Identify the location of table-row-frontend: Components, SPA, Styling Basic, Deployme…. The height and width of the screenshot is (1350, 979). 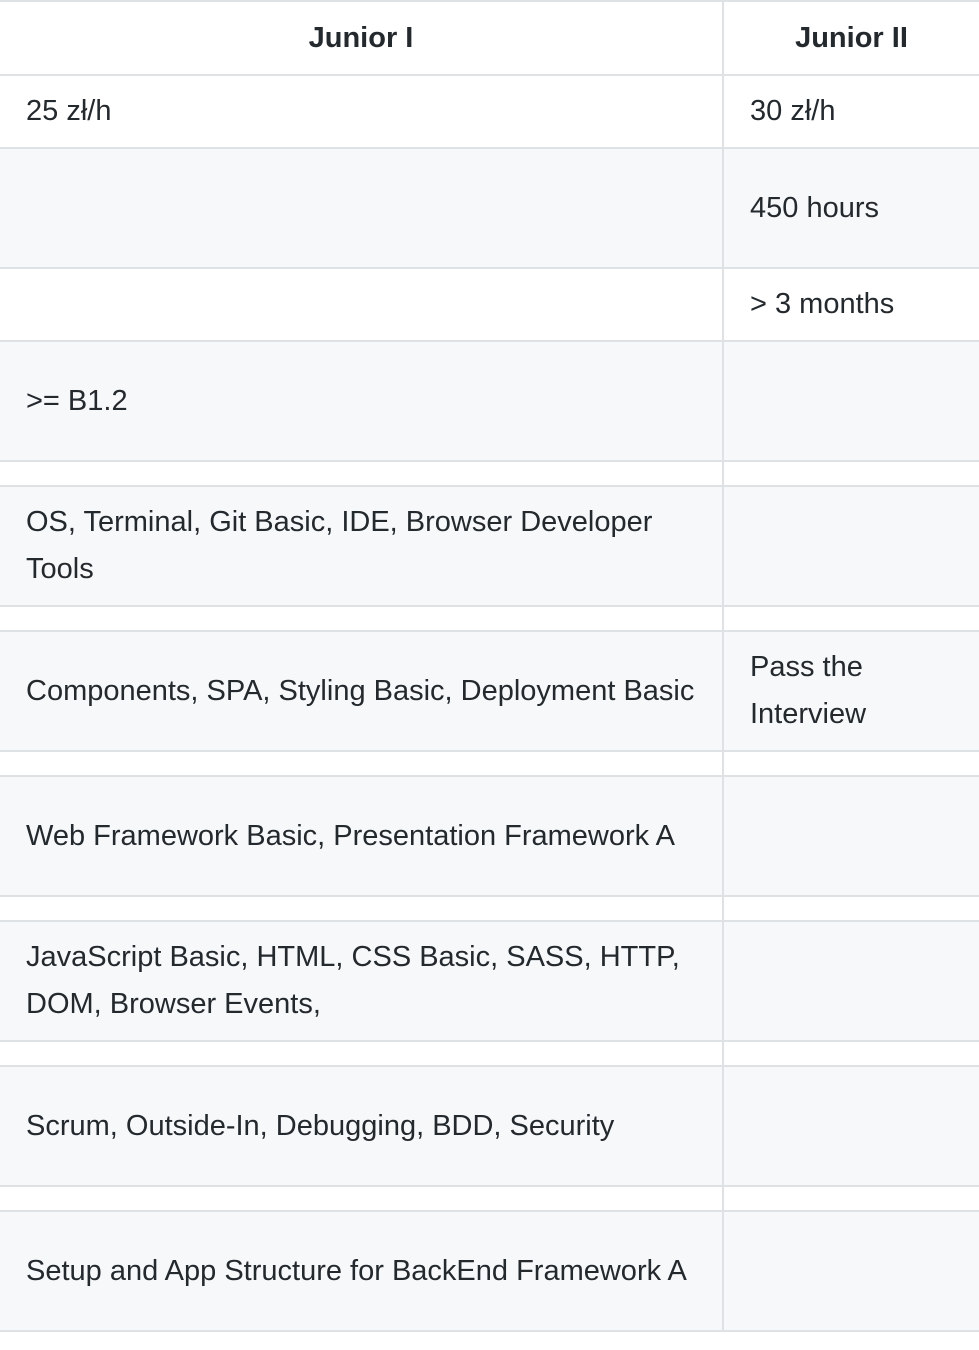
(489, 691).